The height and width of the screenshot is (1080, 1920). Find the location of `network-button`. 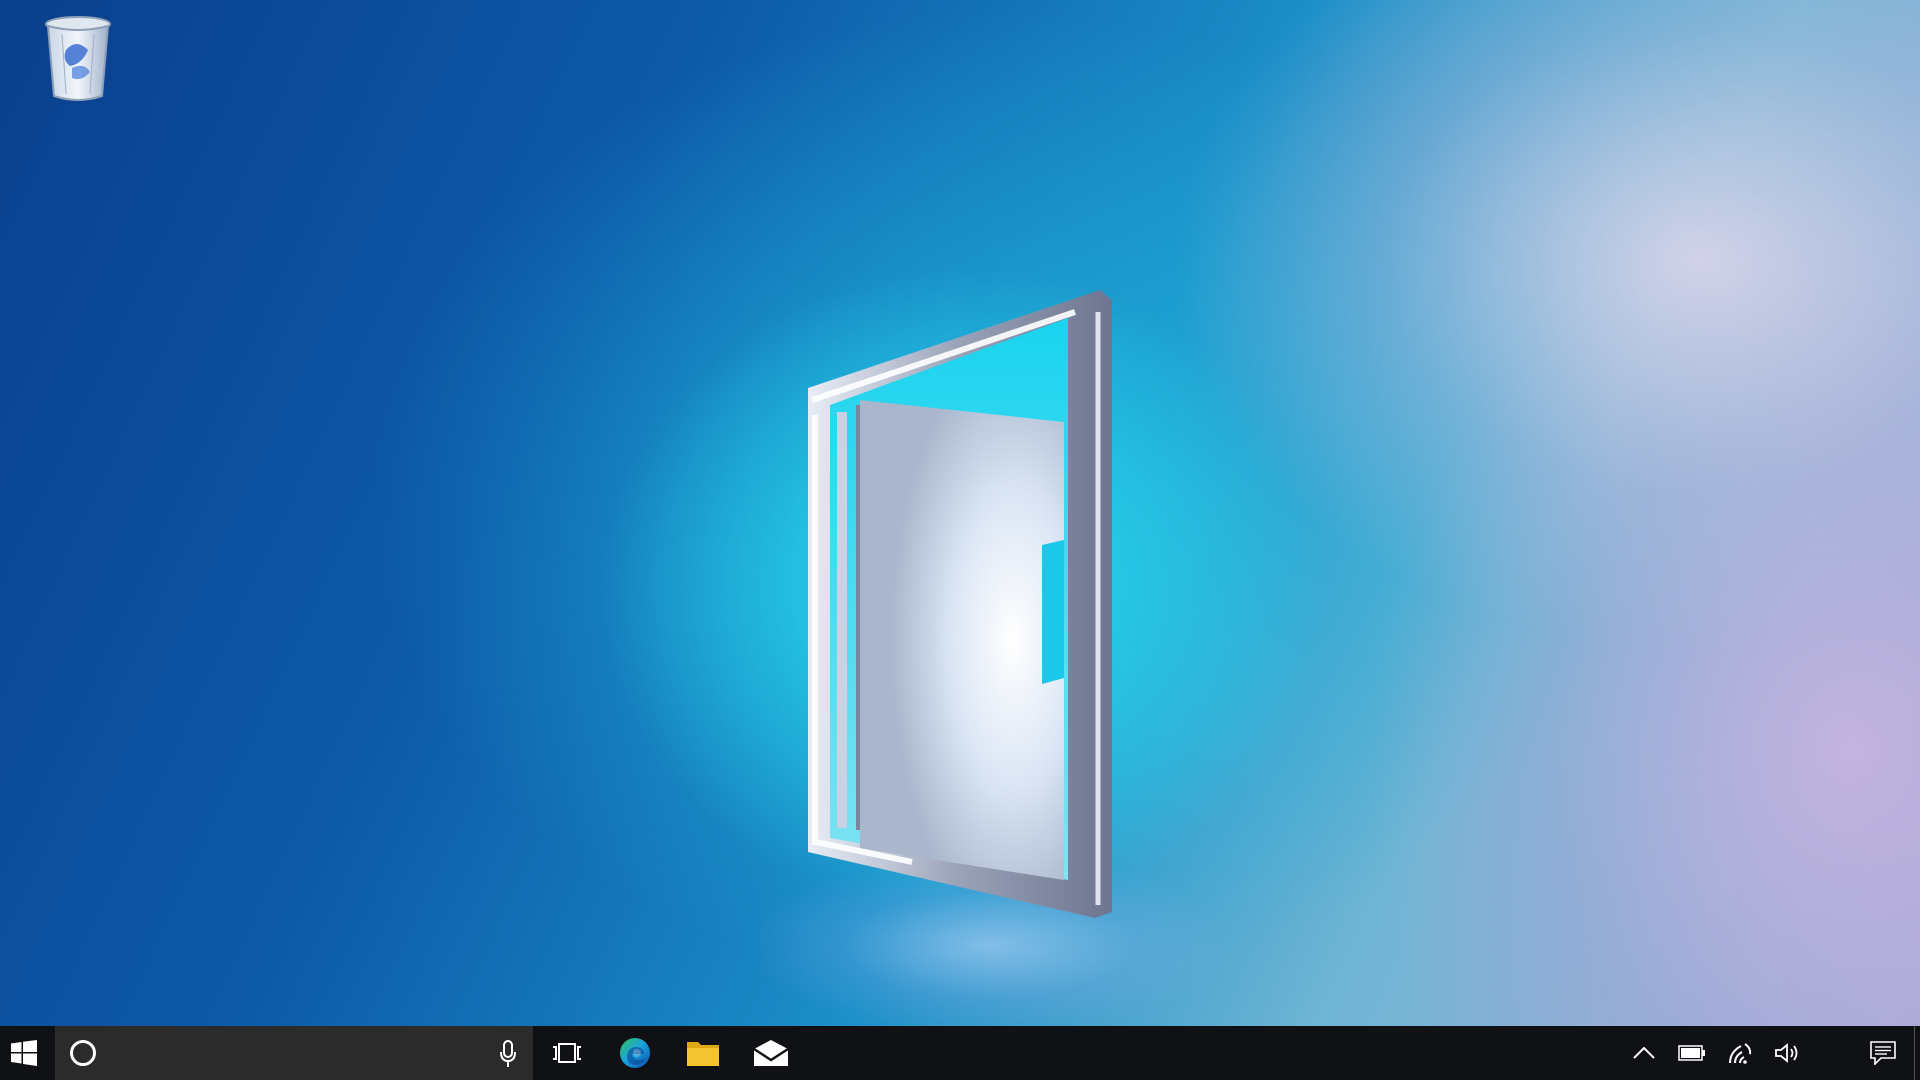

network-button is located at coordinates (1740, 1053).